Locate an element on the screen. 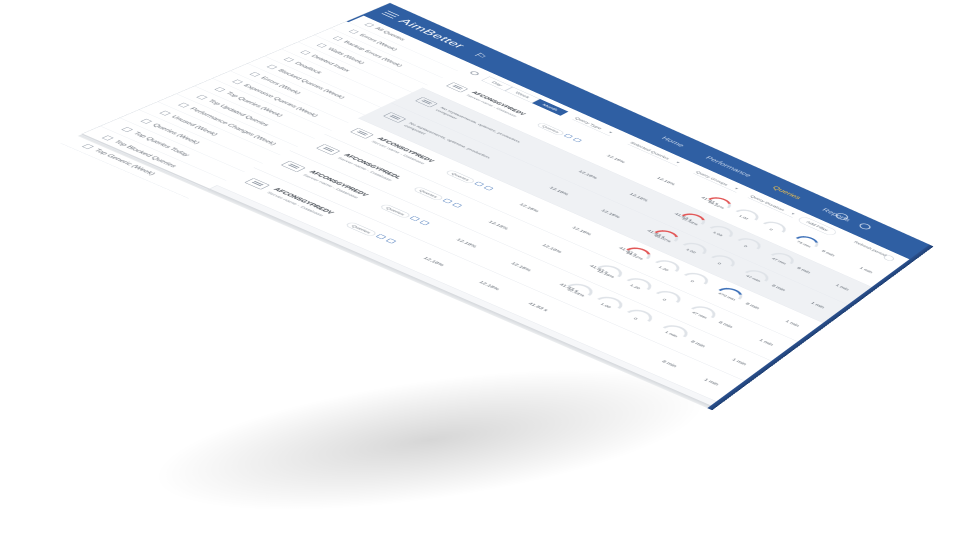 Image resolution: width=980 pixels, height=541 pixels. gauge-widget: 1.03 is located at coordinates (721, 233).